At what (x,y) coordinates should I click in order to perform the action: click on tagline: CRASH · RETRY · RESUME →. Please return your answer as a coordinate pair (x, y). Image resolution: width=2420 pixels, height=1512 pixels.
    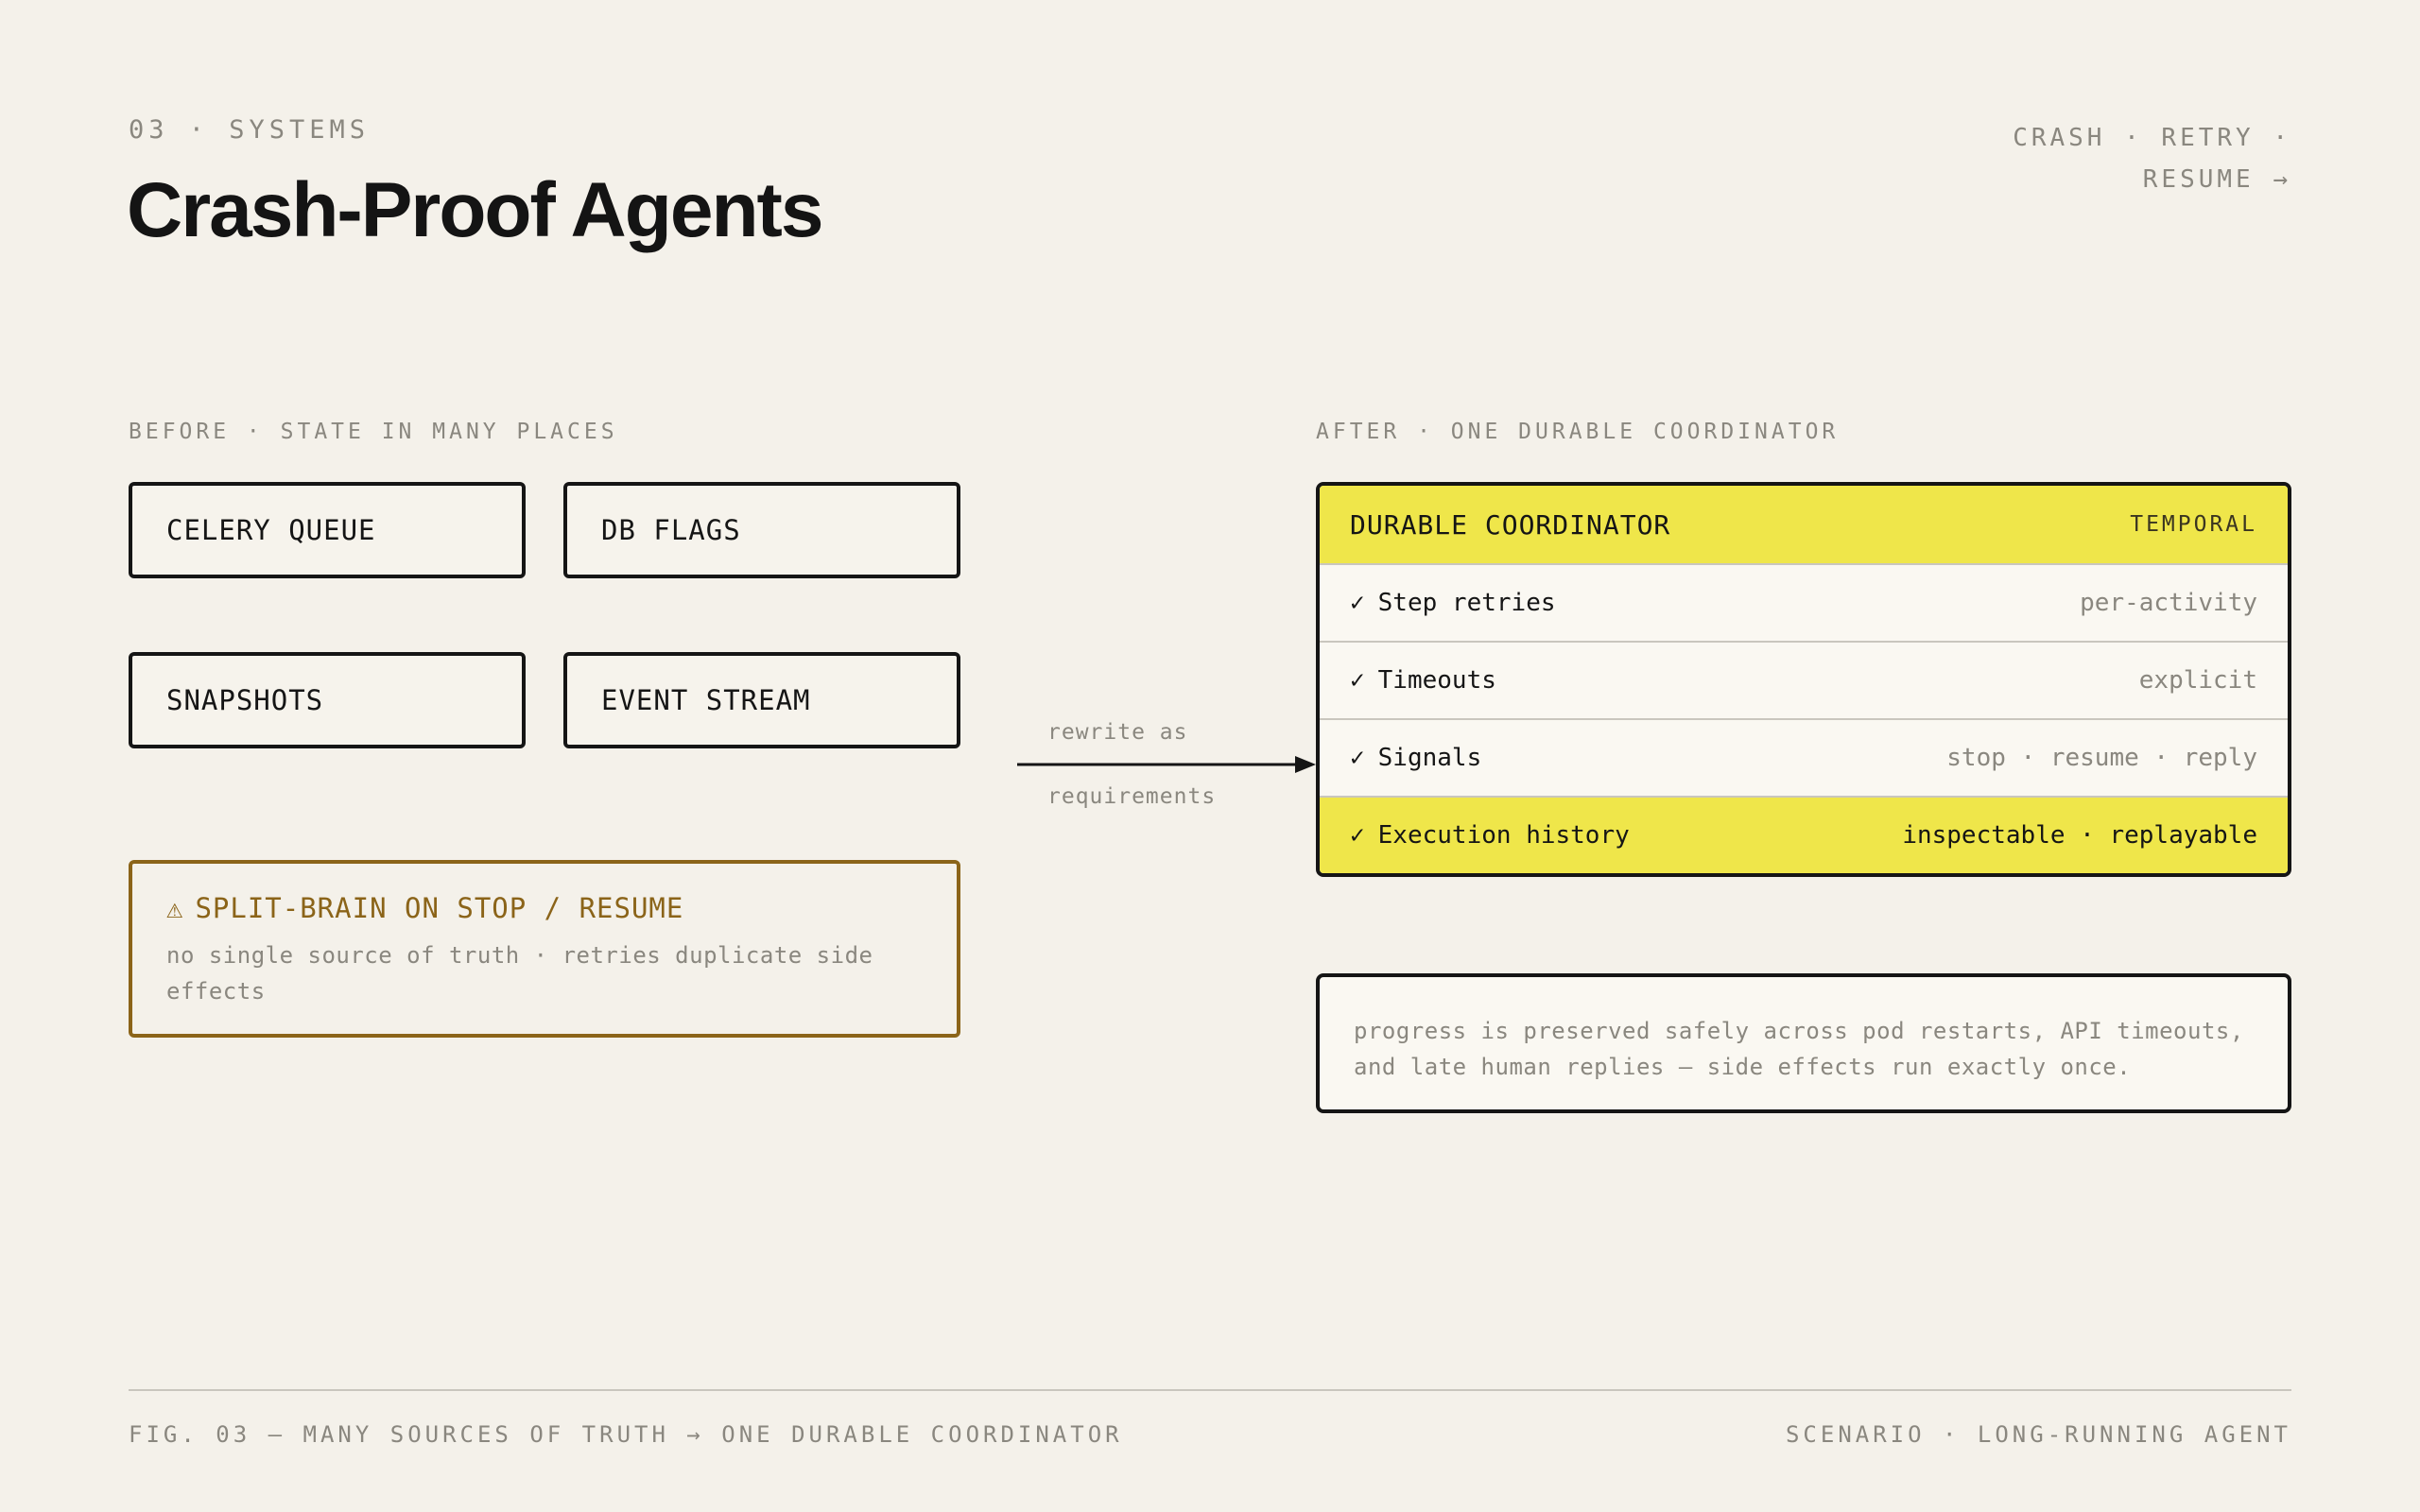
    Looking at the image, I should click on (2152, 159).